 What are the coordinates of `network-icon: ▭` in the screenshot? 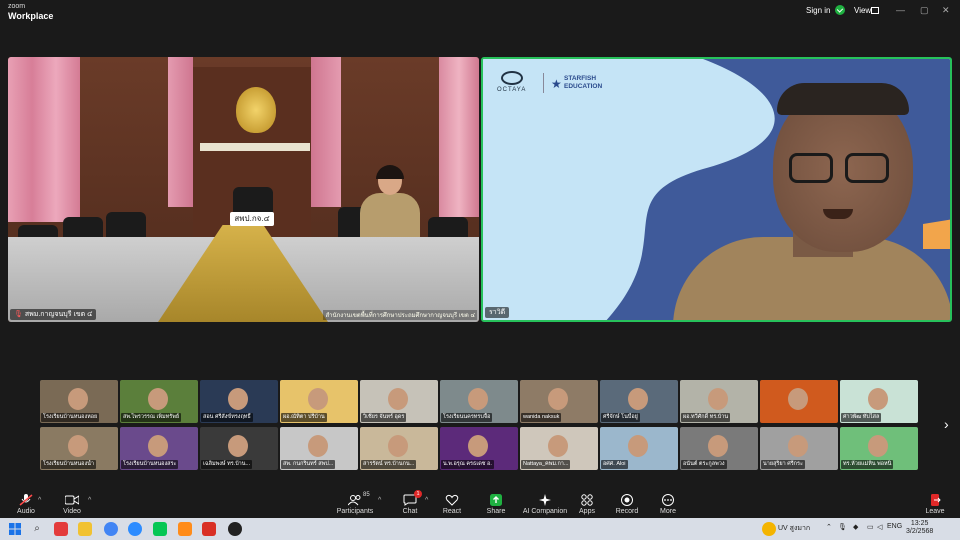 It's located at (870, 527).